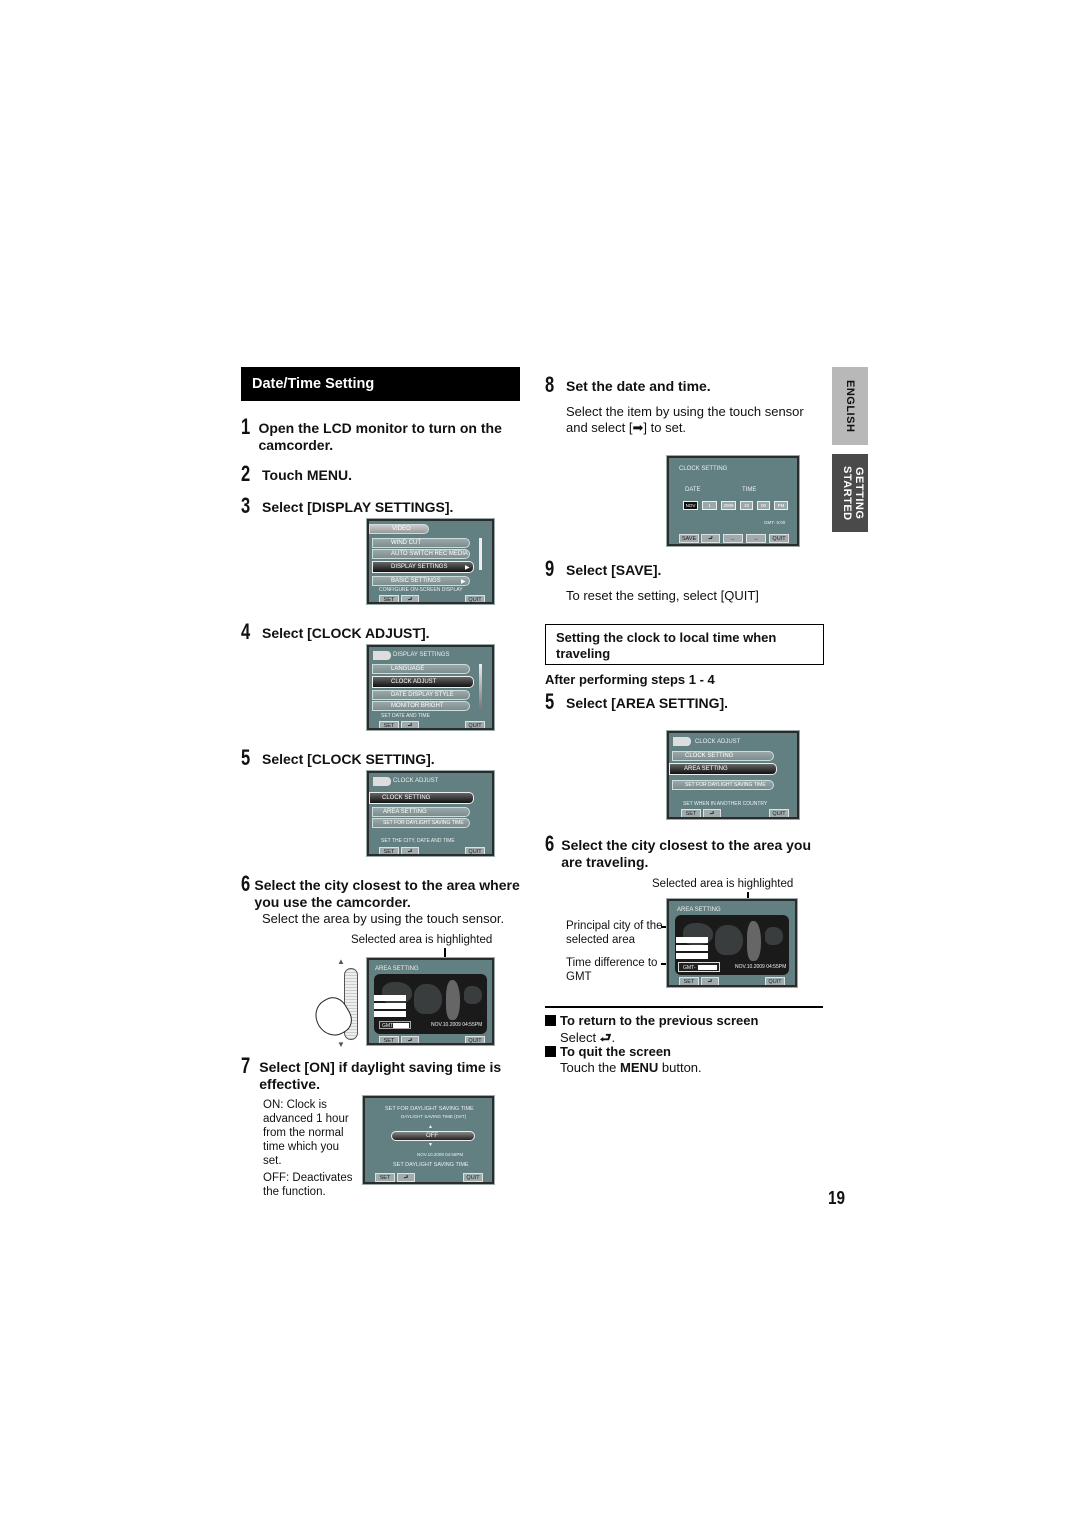 This screenshot has width=1080, height=1527. I want to click on menu-item-basic-settings: BASIC SETTINGS ▶, so click(421, 581).